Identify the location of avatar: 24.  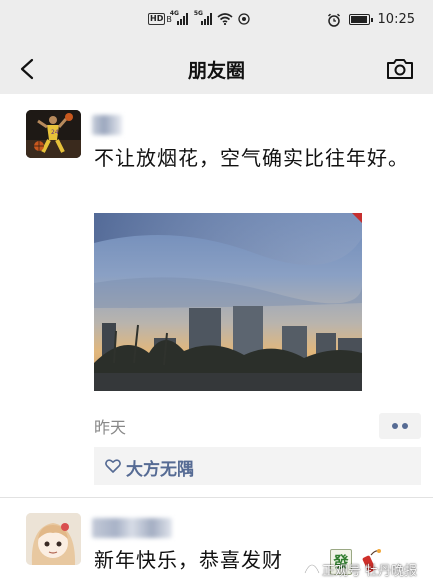
(53, 134).